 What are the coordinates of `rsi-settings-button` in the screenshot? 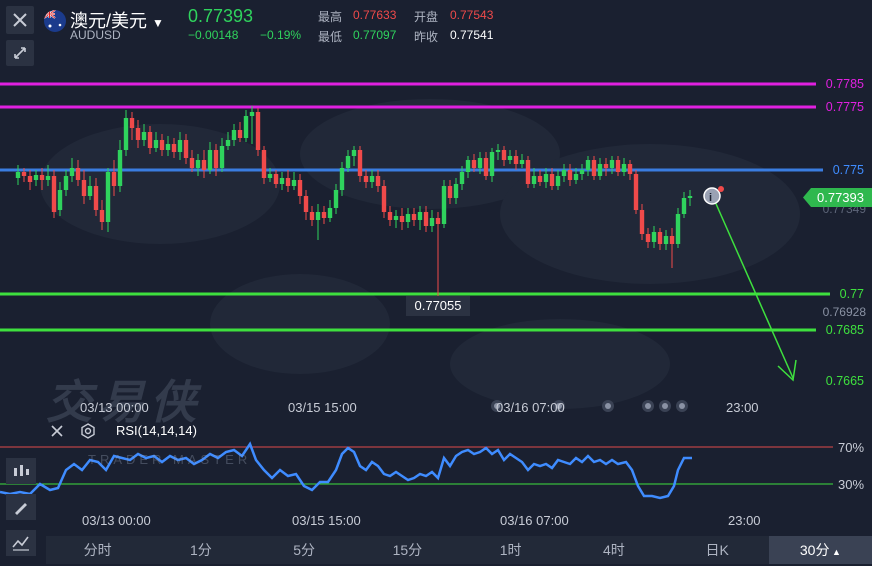 It's located at (88, 433).